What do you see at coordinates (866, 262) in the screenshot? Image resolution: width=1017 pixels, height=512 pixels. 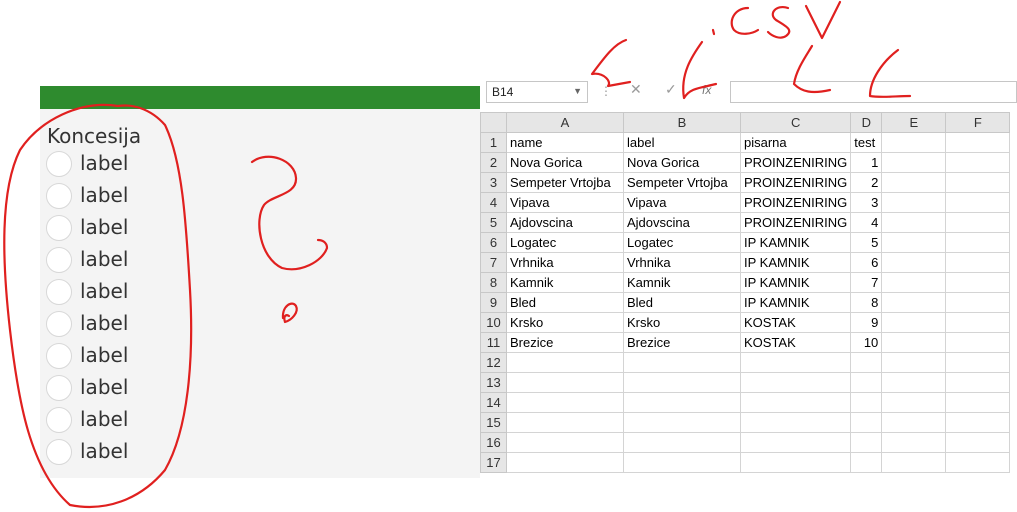 I see `sheet-cell: 6` at bounding box center [866, 262].